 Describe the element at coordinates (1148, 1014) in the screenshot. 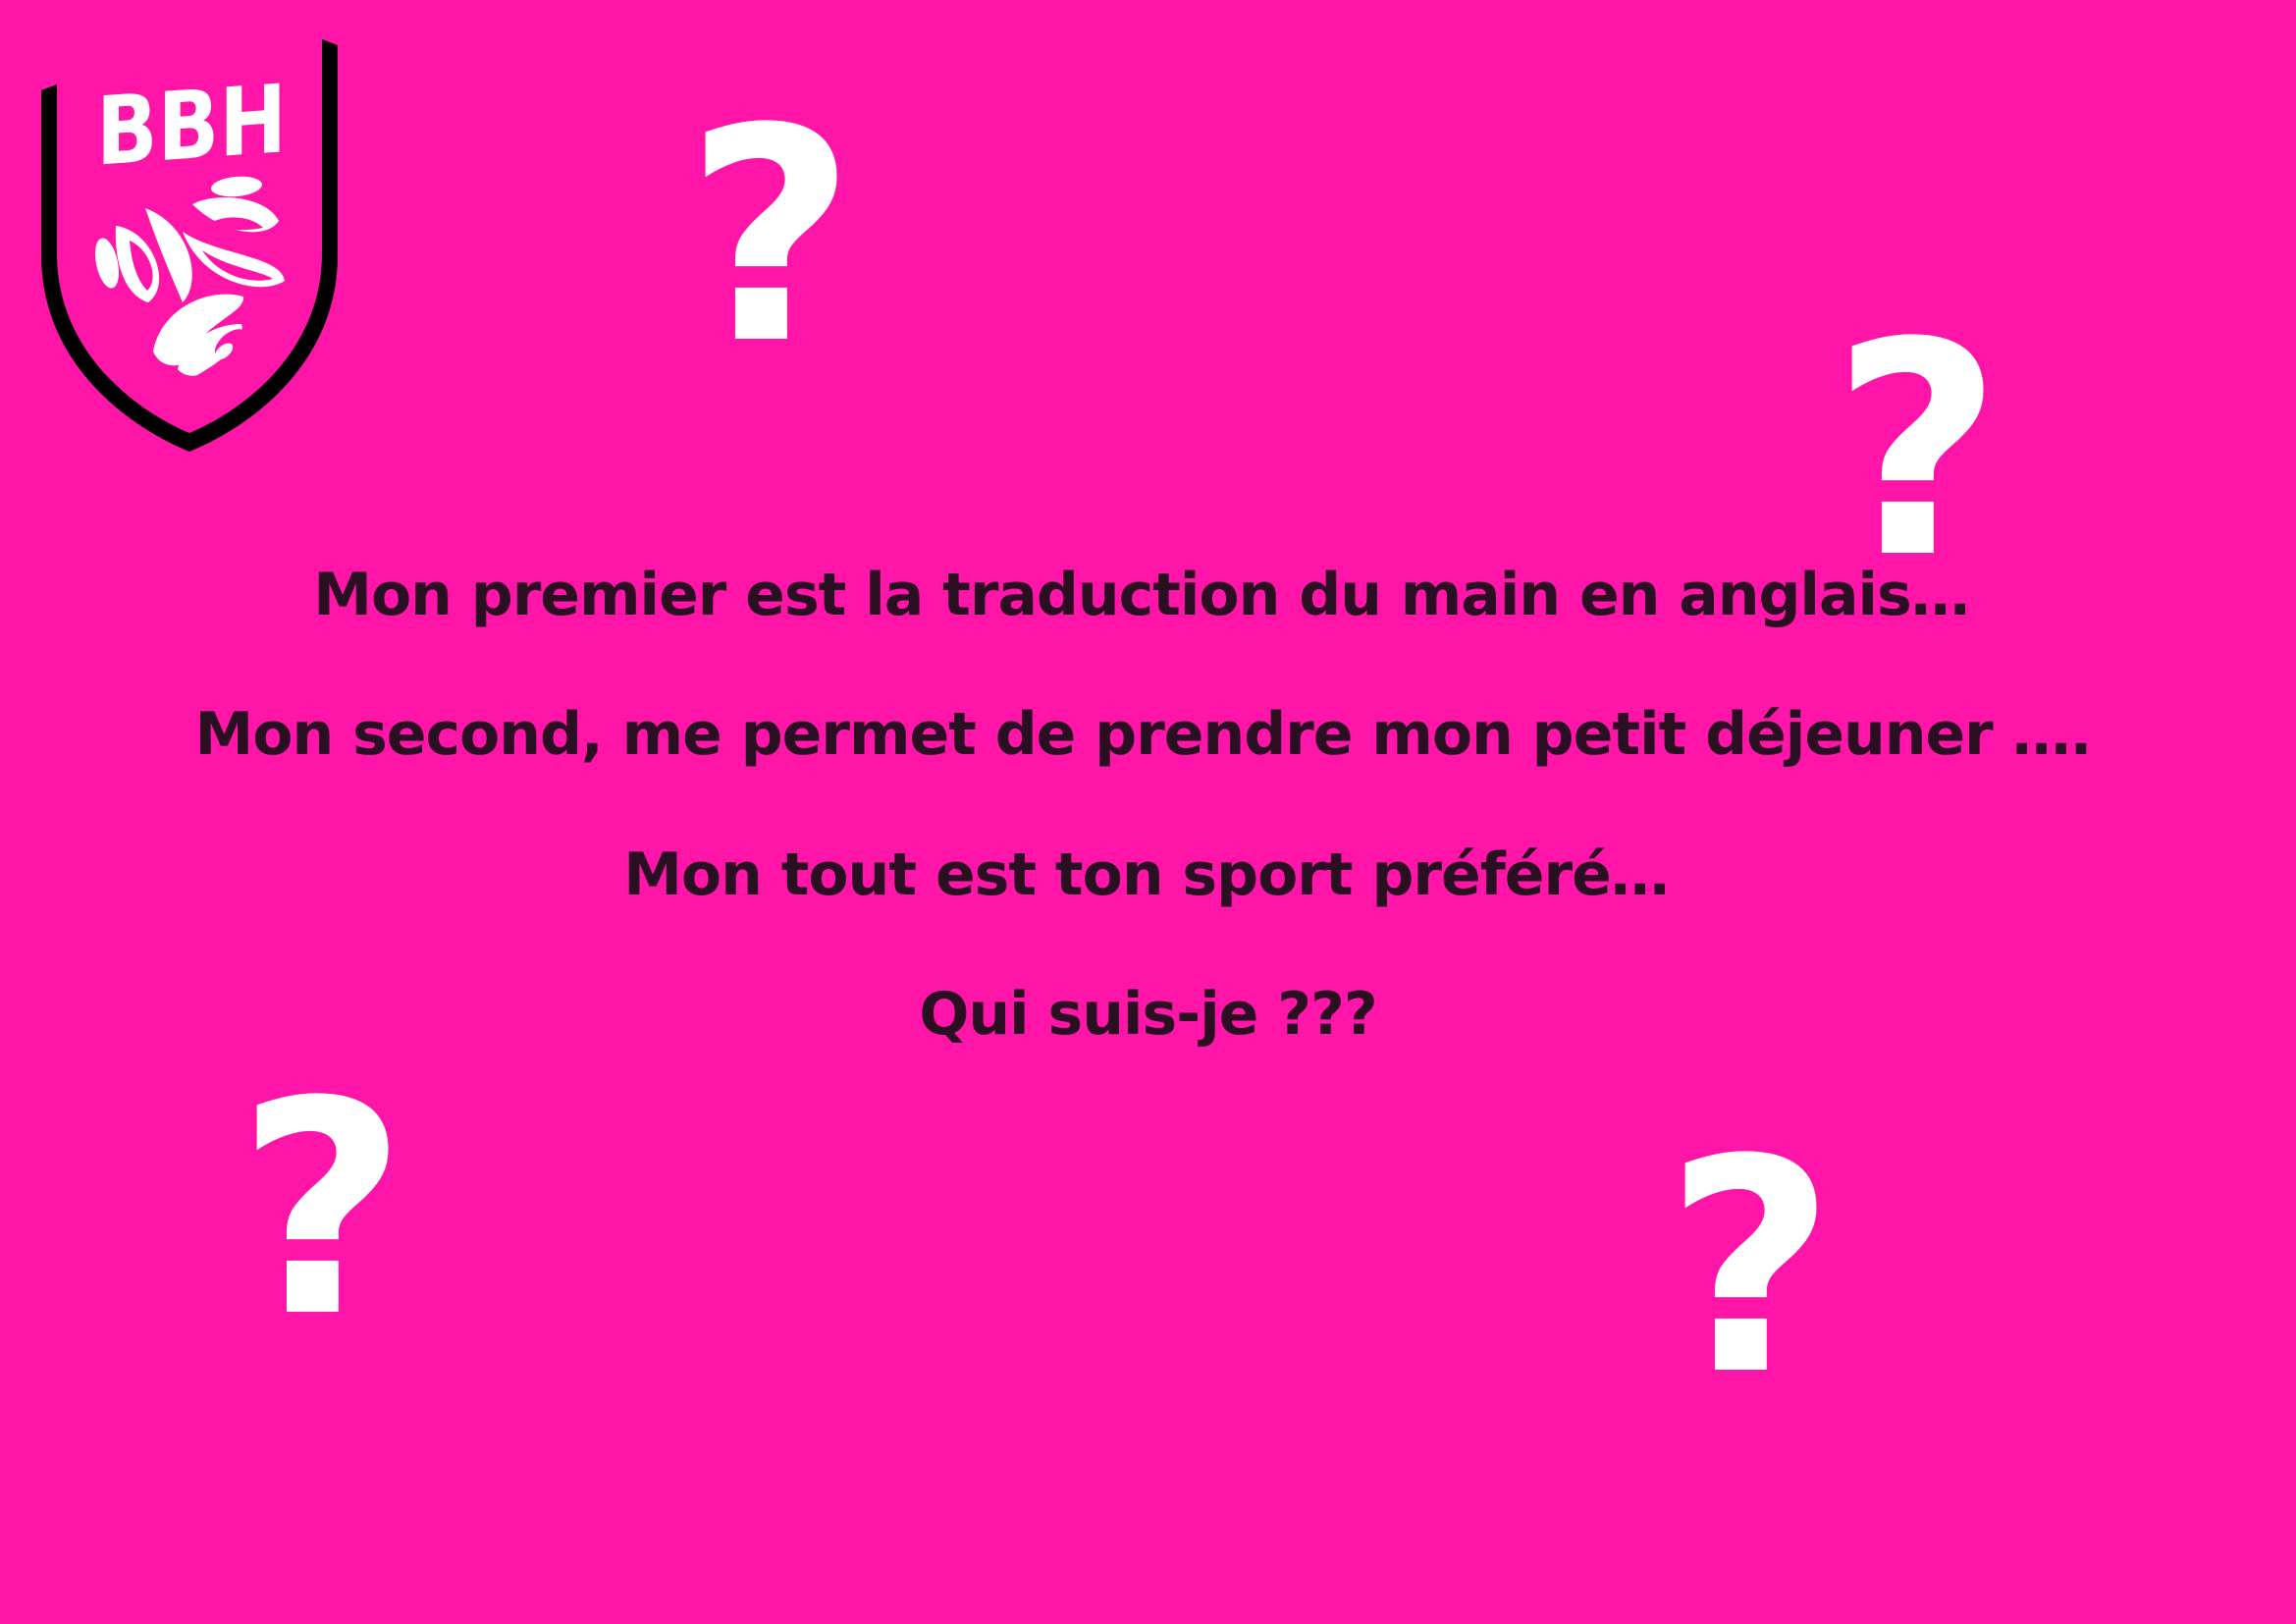

I see `riddle-question: Qui suis-je ???` at that location.